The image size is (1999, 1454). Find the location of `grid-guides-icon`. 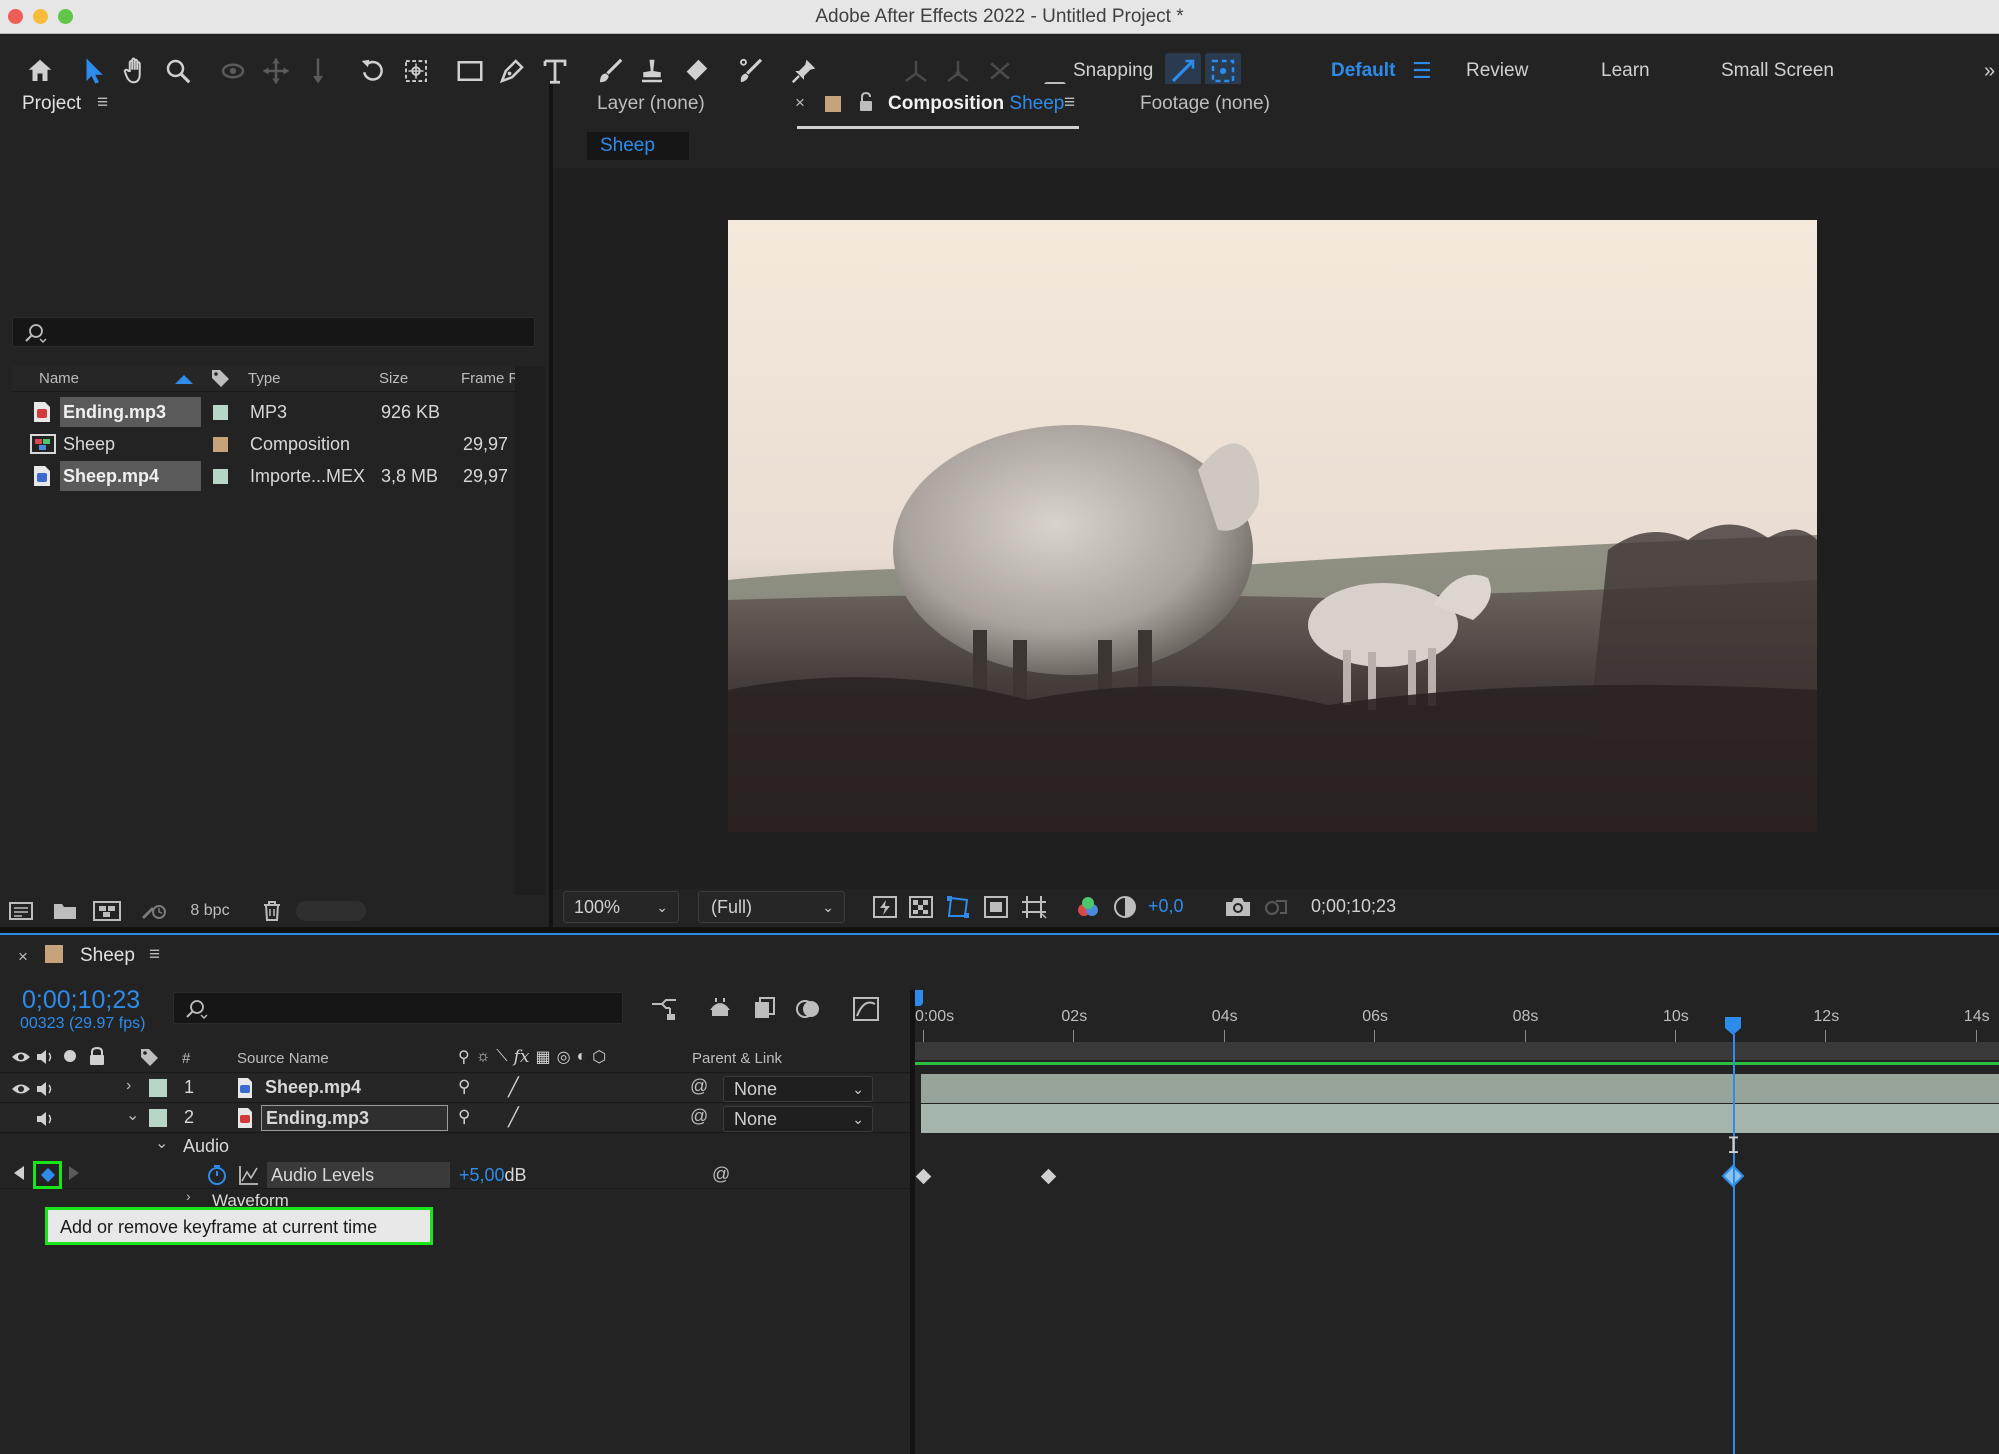

grid-guides-icon is located at coordinates (1034, 907).